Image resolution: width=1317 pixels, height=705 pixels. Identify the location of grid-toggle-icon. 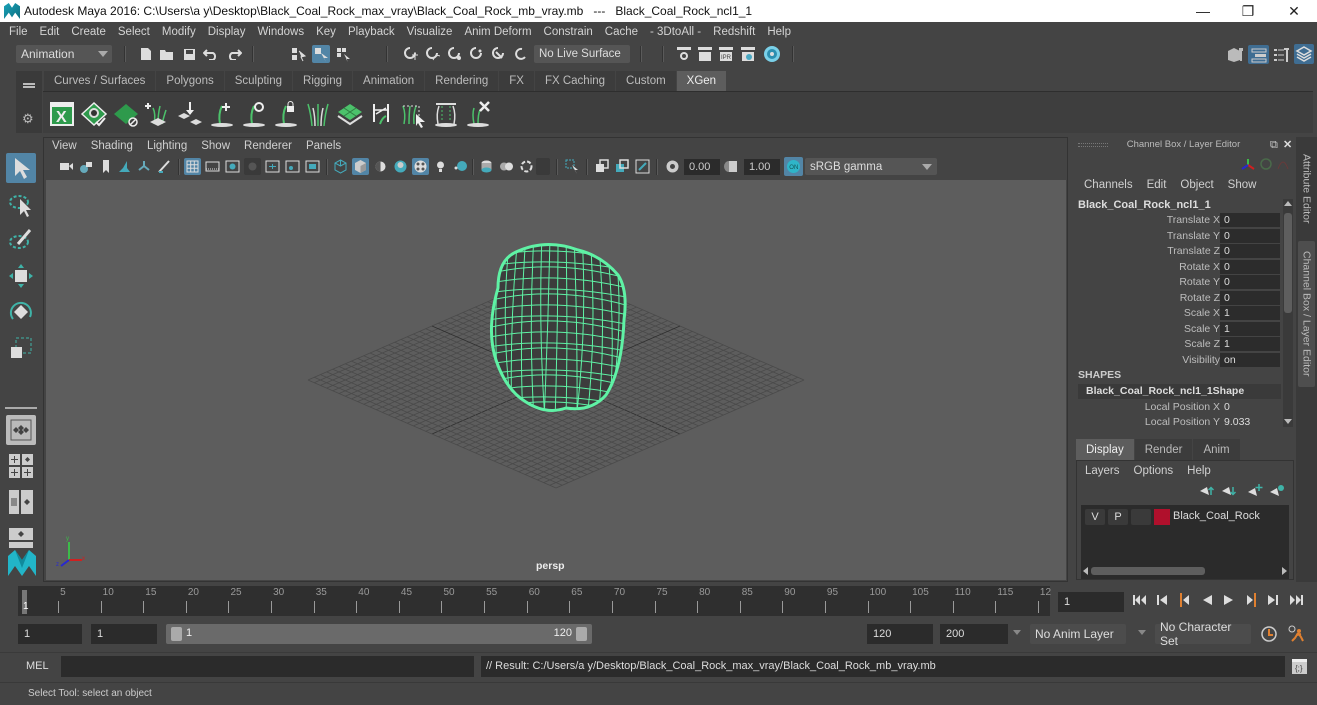
(192, 166).